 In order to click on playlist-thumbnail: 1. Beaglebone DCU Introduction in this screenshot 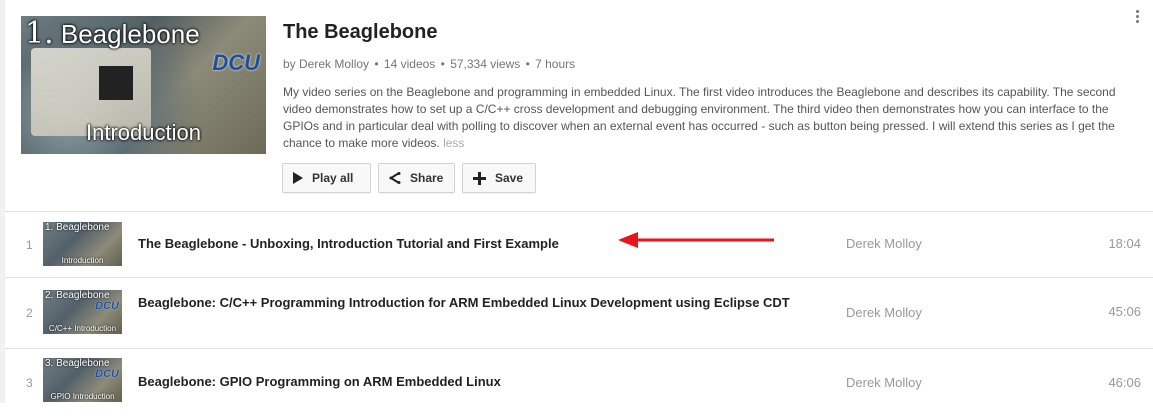, I will do `click(143, 85)`.